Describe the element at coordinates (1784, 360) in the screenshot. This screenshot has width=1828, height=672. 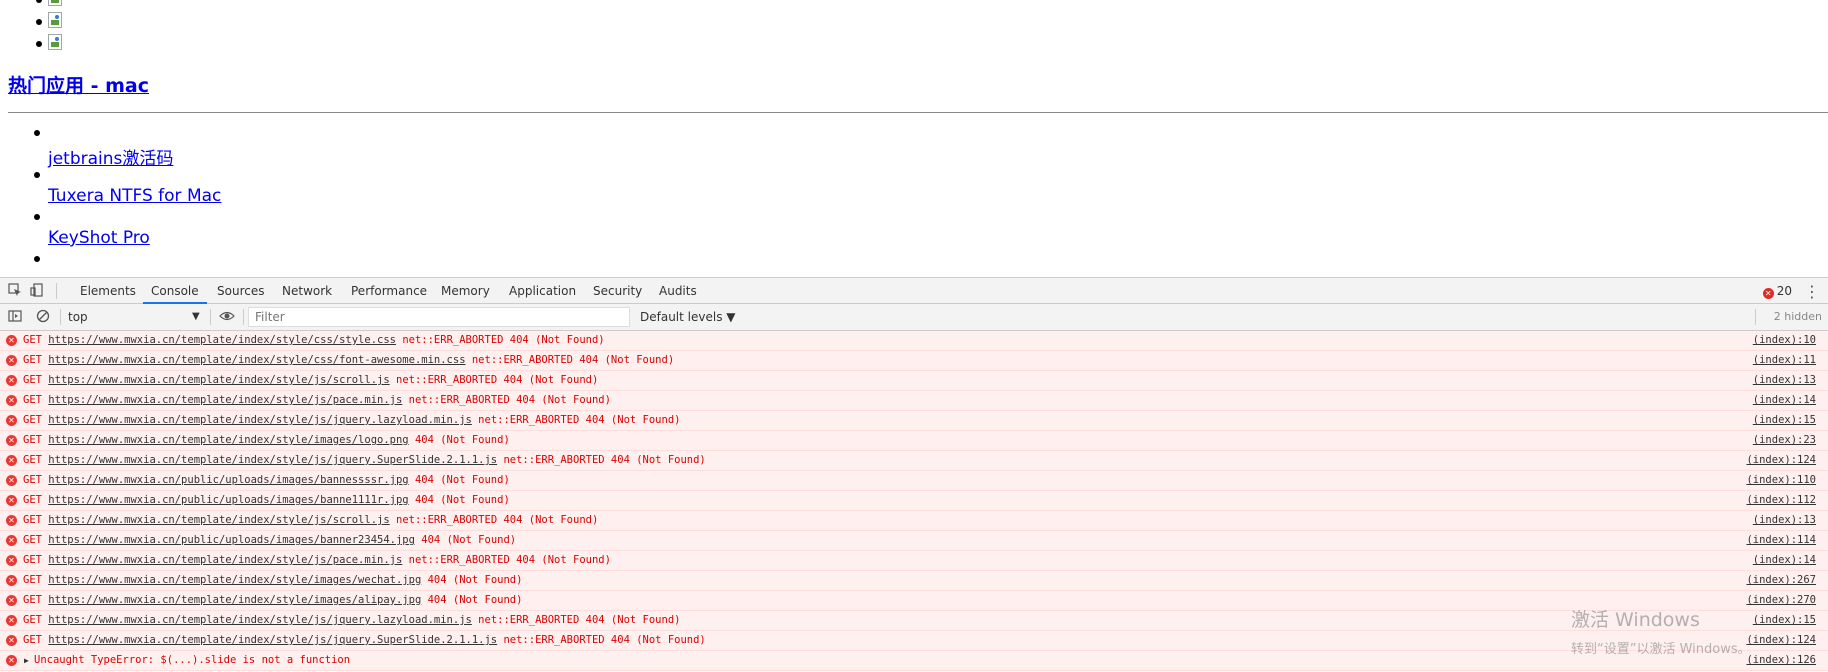
I see `source-link: (index):11` at that location.